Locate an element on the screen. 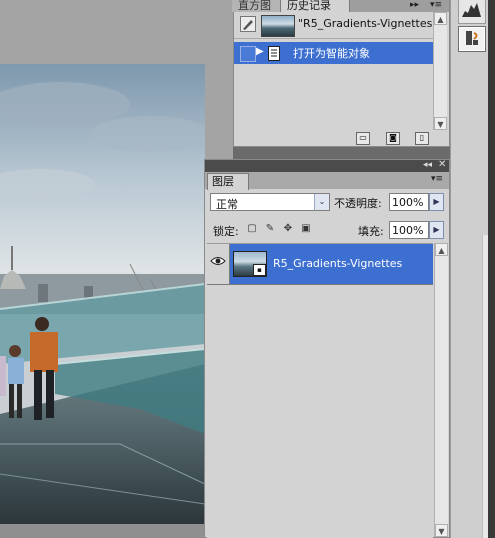  workspace-edge is located at coordinates (491, 269).